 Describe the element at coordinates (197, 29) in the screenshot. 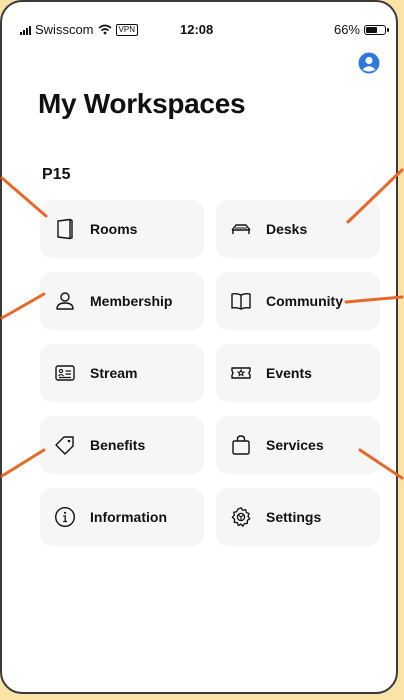

I see `status-time: 12:08` at that location.